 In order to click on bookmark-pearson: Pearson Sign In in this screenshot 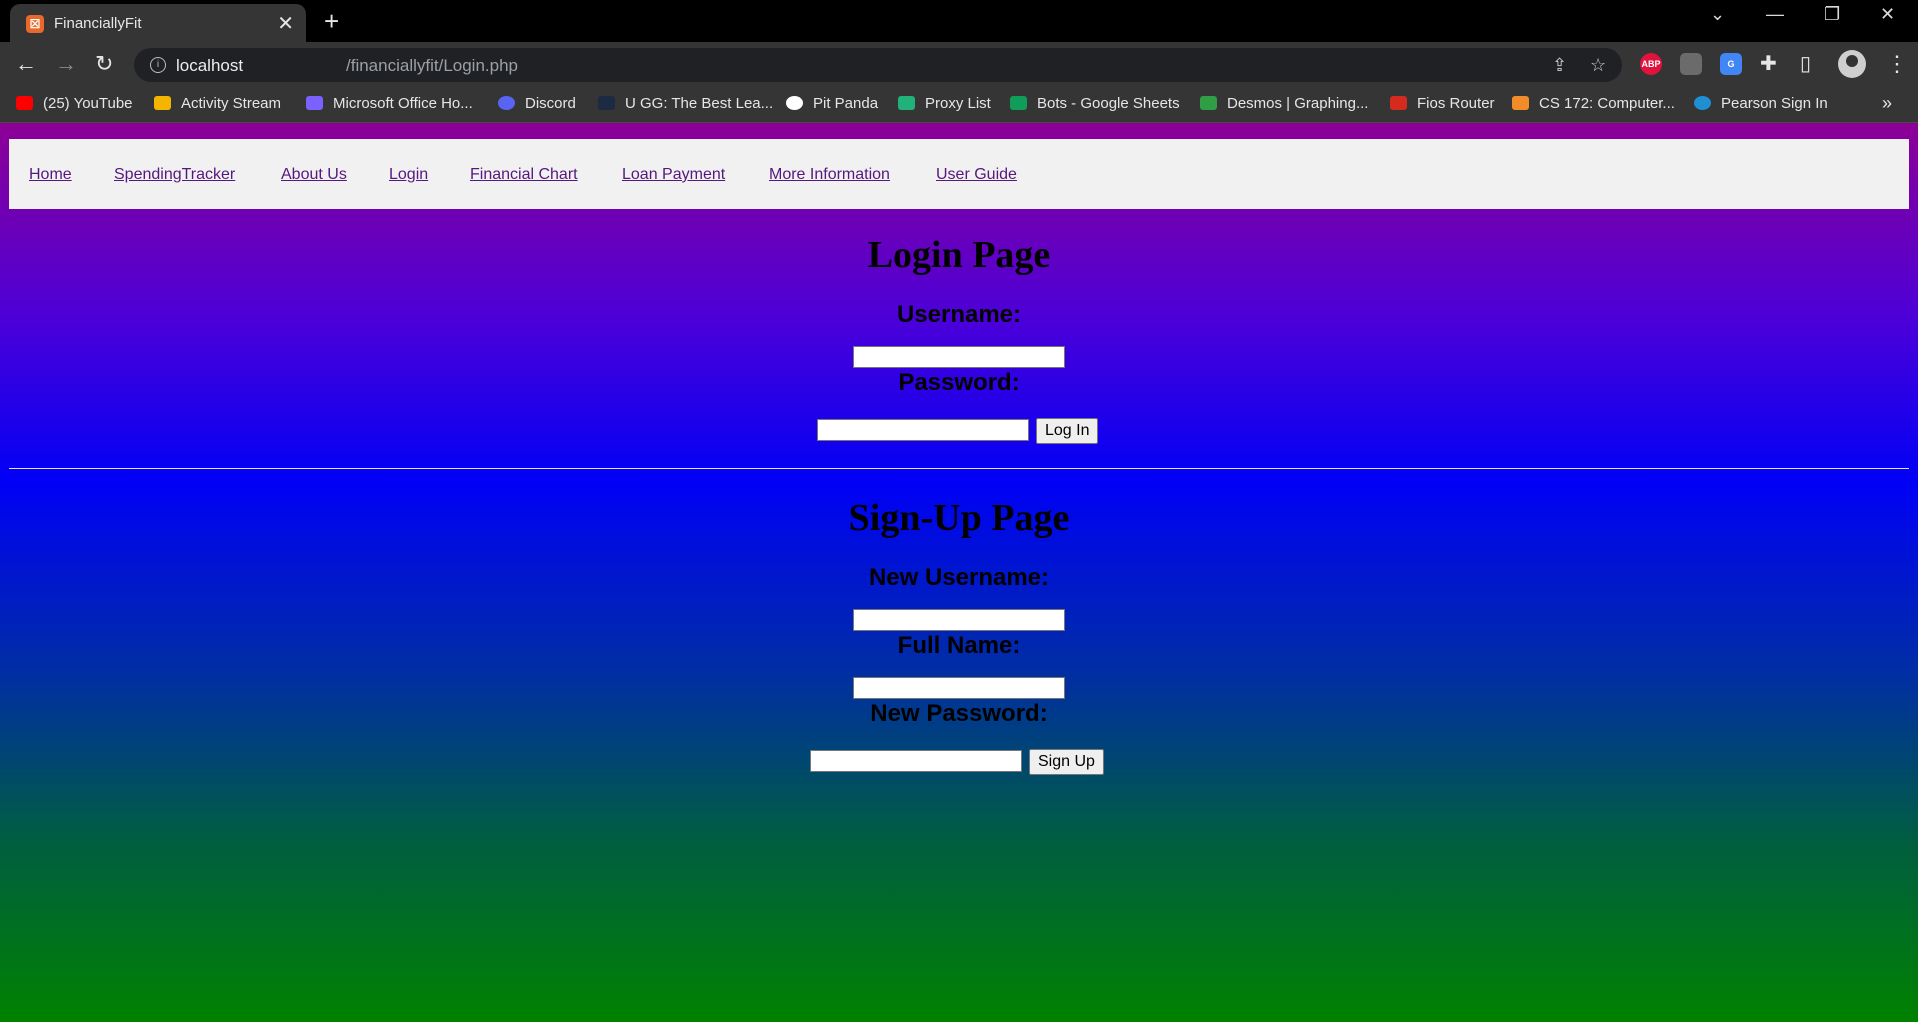, I will do `click(1761, 105)`.